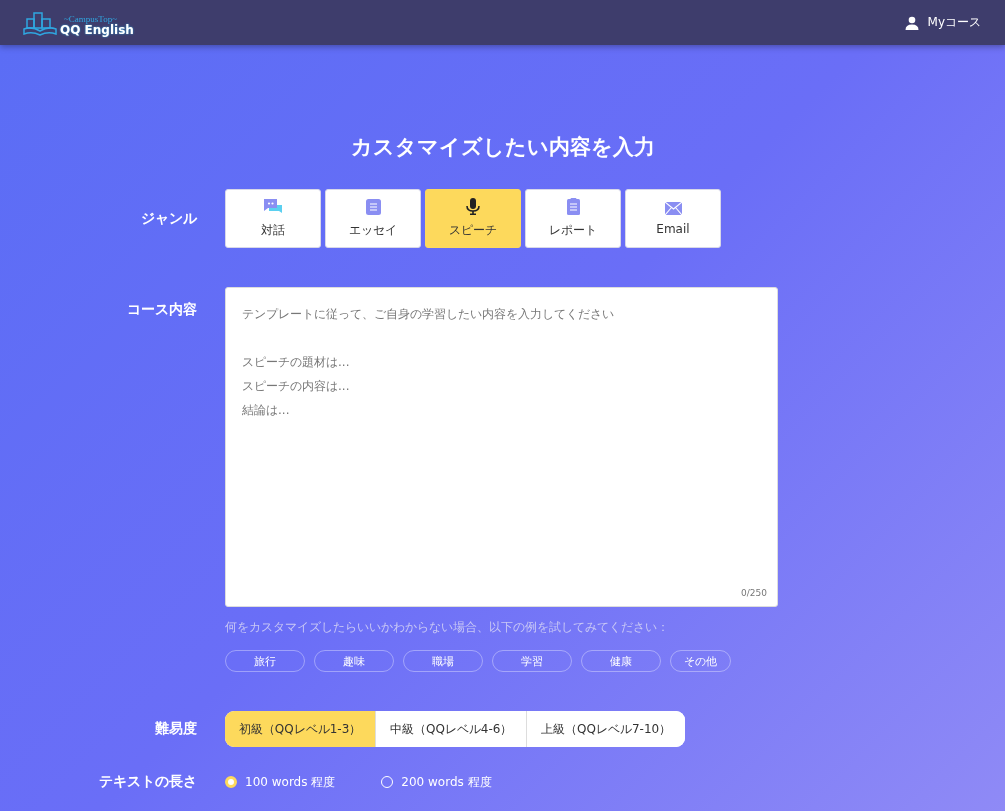  What do you see at coordinates (280, 782) in the screenshot?
I see `length-radio-option: 100 words 程度` at bounding box center [280, 782].